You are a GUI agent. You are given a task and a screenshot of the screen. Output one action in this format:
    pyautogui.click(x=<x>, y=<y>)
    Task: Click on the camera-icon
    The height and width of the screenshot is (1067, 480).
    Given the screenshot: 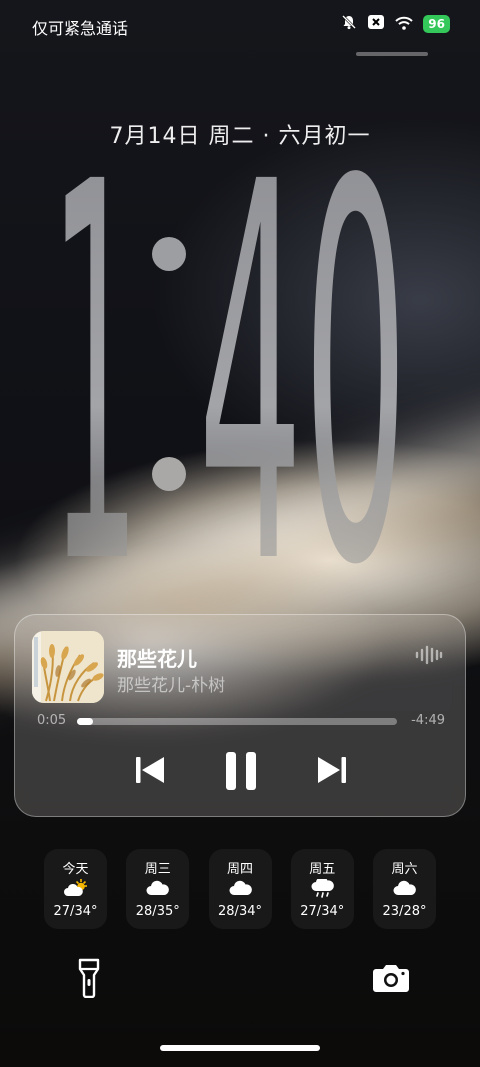 What is the action you would take?
    pyautogui.click(x=391, y=978)
    